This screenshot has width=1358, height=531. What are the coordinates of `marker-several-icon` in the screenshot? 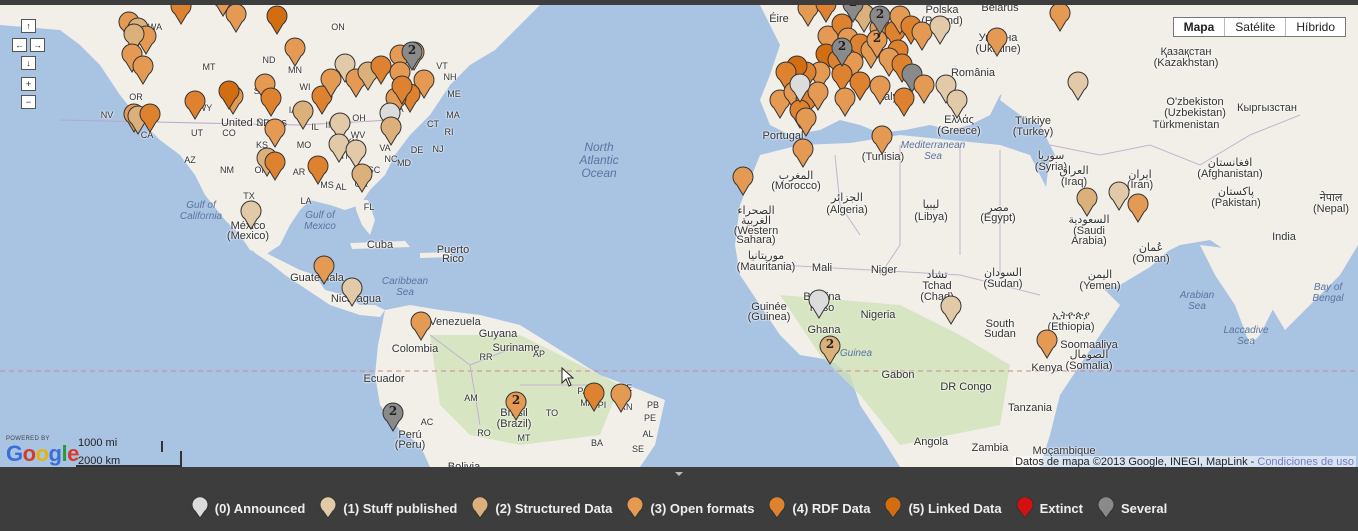 It's located at (1106, 508).